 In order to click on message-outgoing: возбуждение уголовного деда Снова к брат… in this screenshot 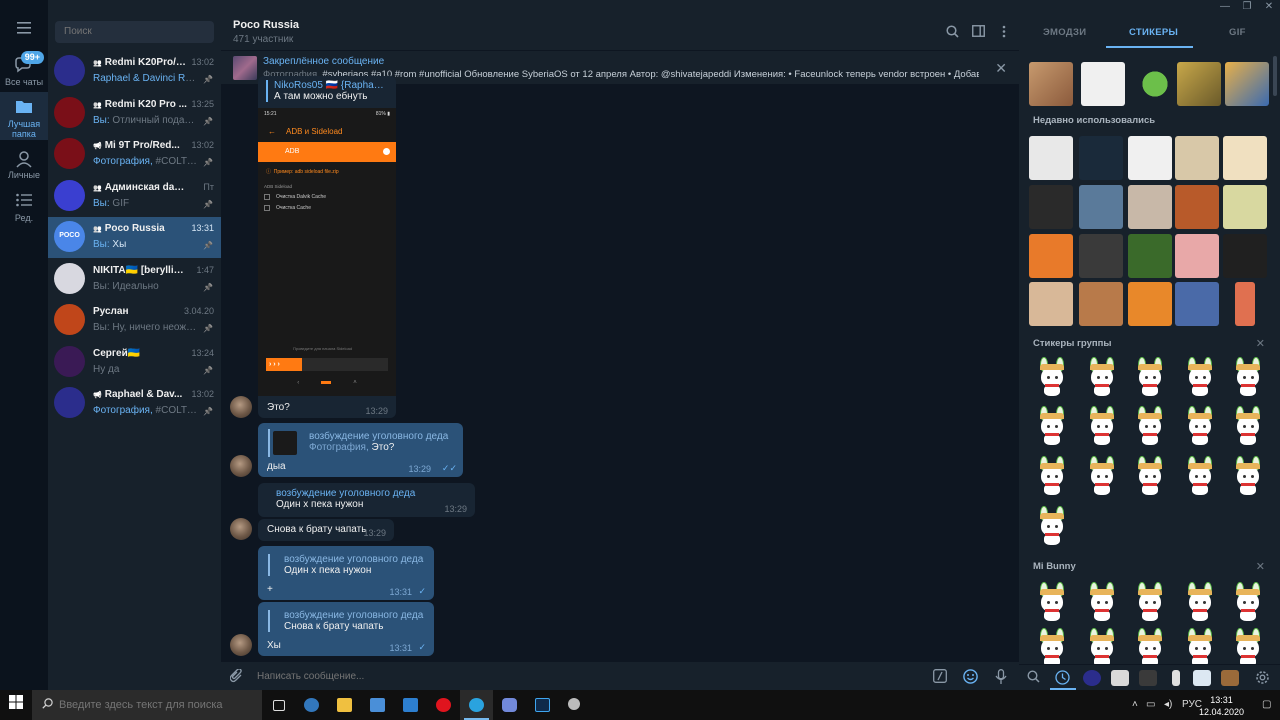, I will do `click(346, 629)`.